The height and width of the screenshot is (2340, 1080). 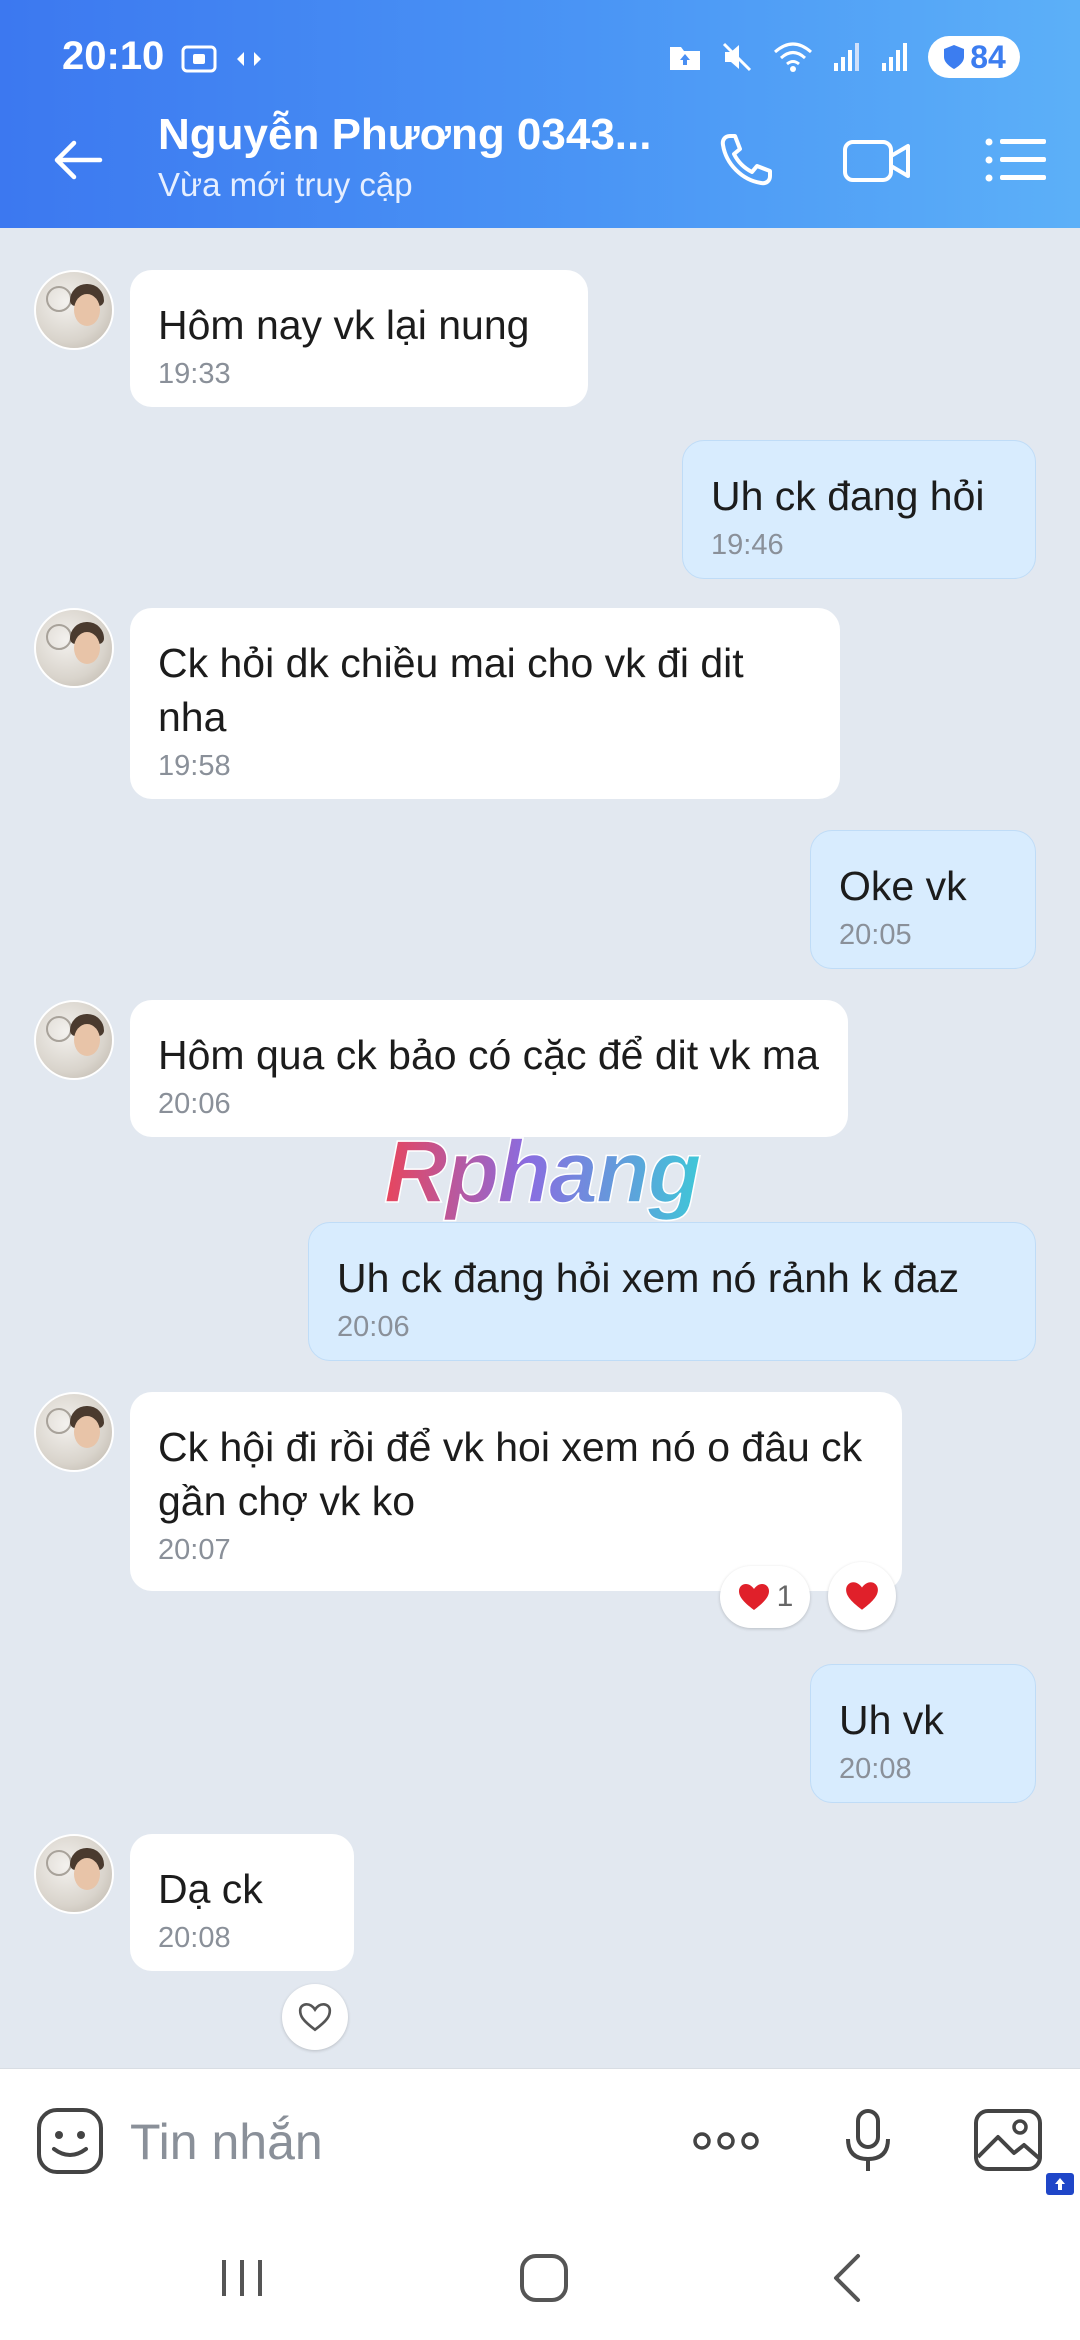 I want to click on back-arrow-icon, so click(x=78, y=160).